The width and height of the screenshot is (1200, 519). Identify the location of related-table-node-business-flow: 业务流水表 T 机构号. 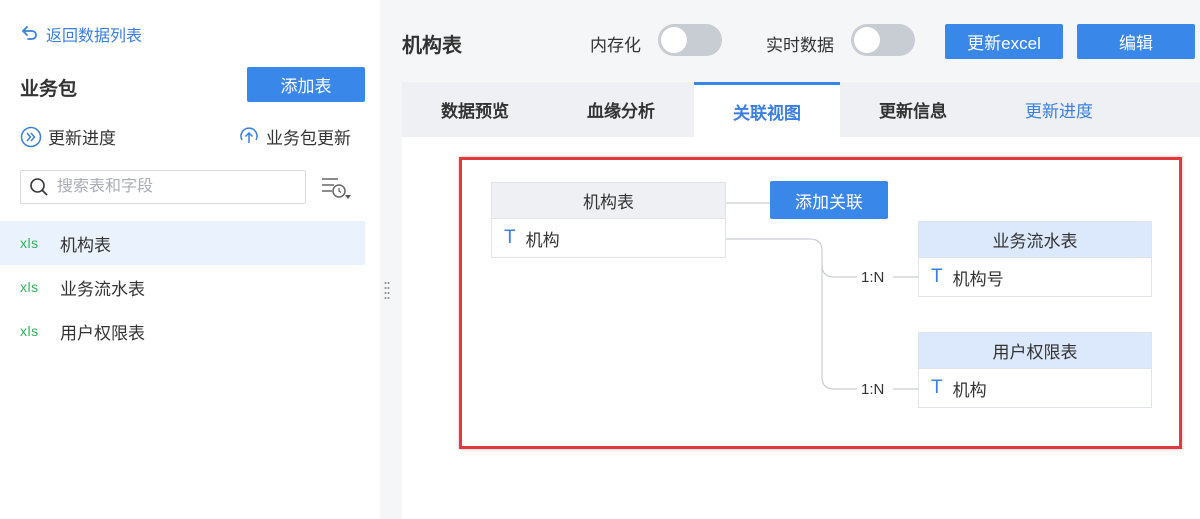
(1035, 259).